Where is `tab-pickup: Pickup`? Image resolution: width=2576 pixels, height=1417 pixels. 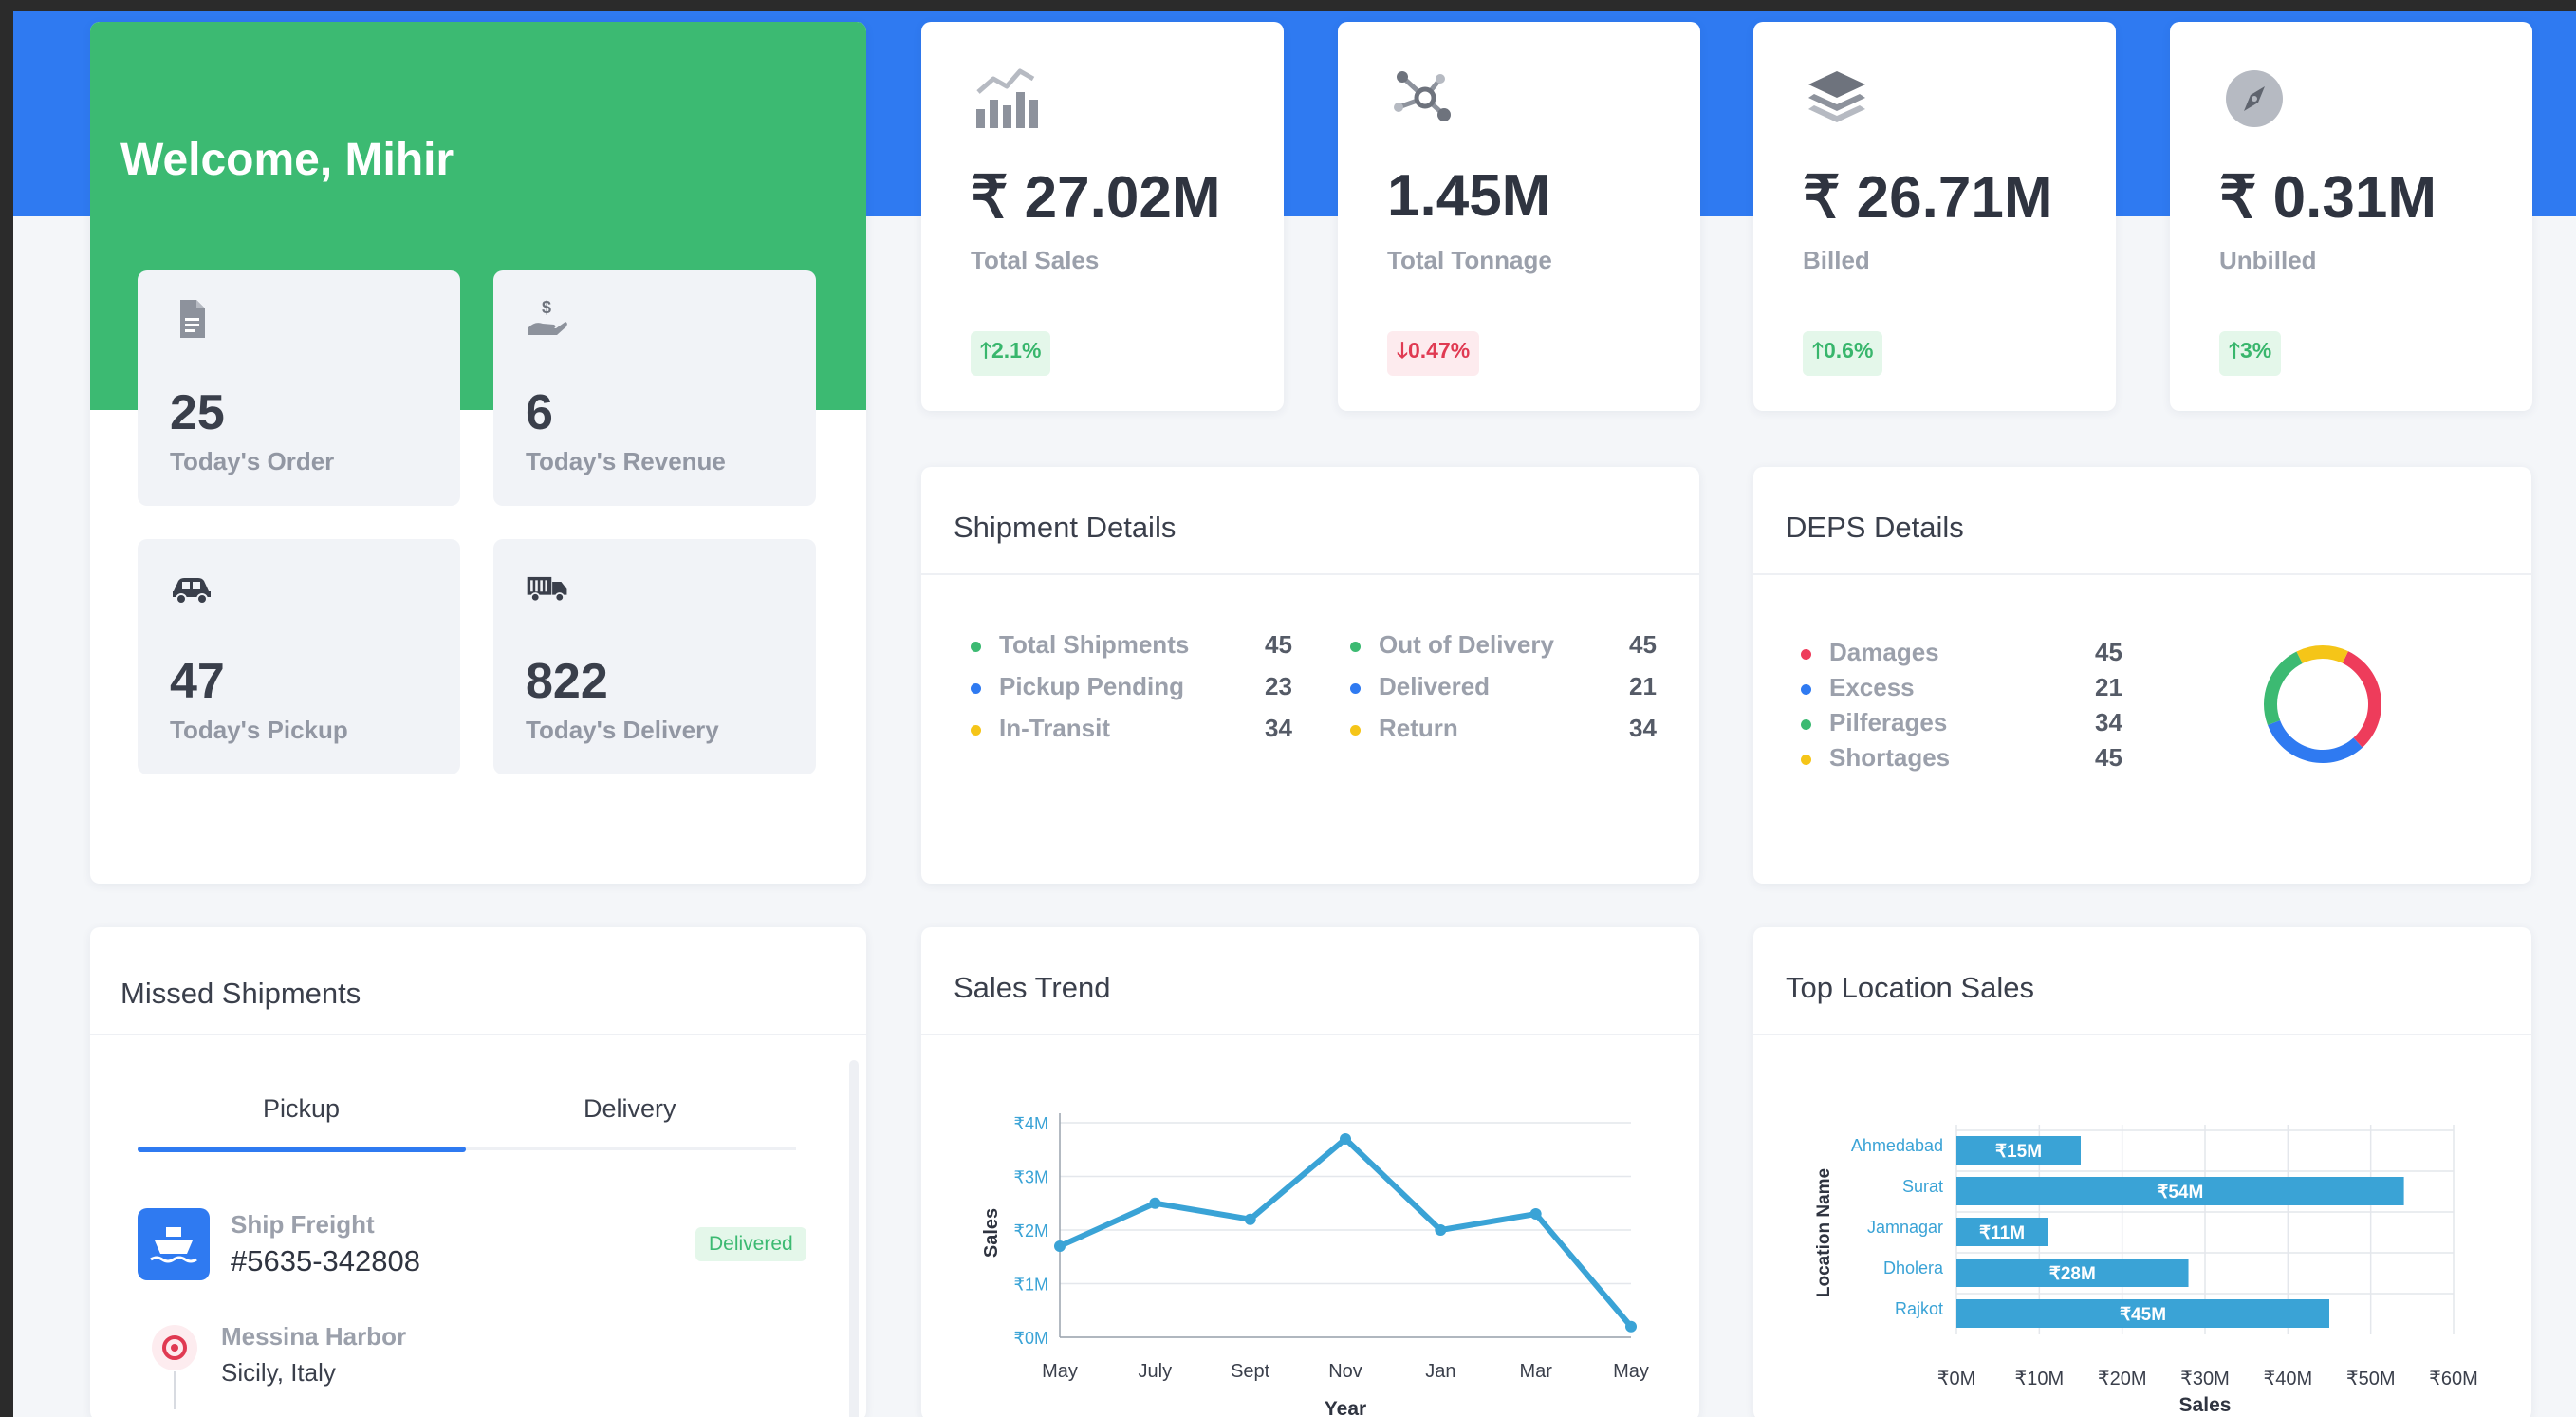 tab-pickup: Pickup is located at coordinates (301, 1109).